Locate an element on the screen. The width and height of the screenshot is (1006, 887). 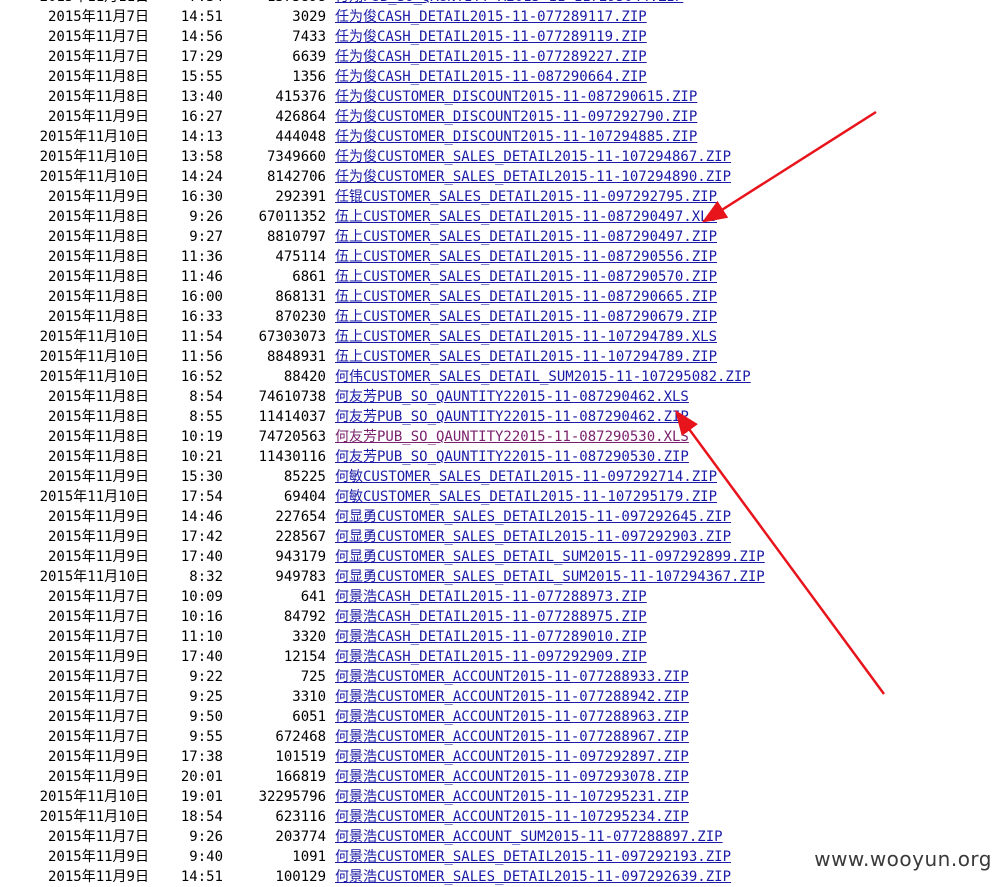
file-size: 6639 is located at coordinates (309, 57).